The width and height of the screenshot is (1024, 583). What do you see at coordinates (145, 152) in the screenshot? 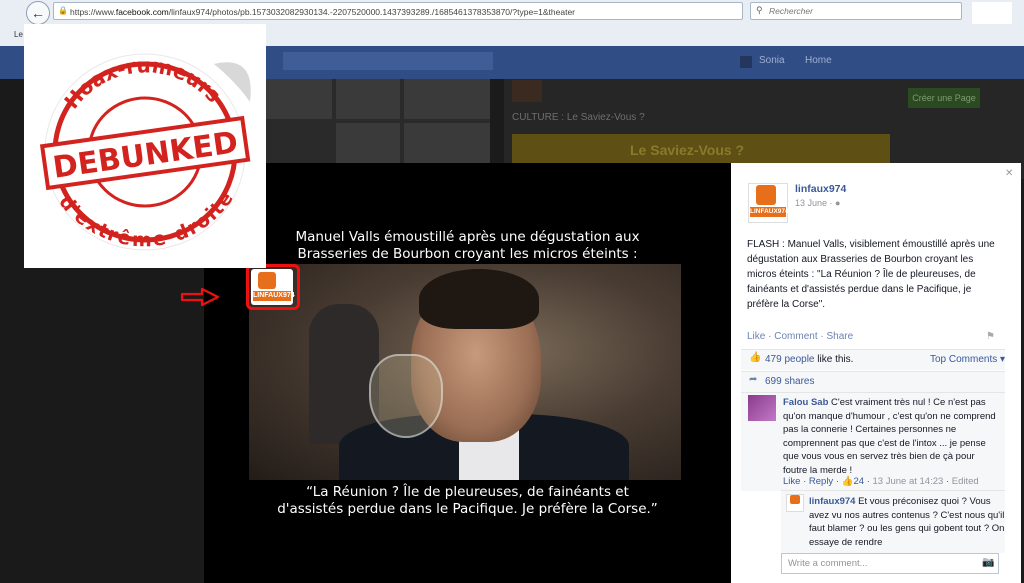
I see `debunked-stamp: Hoax-rumeurs d'extrême-droite DEBUNKED` at bounding box center [145, 152].